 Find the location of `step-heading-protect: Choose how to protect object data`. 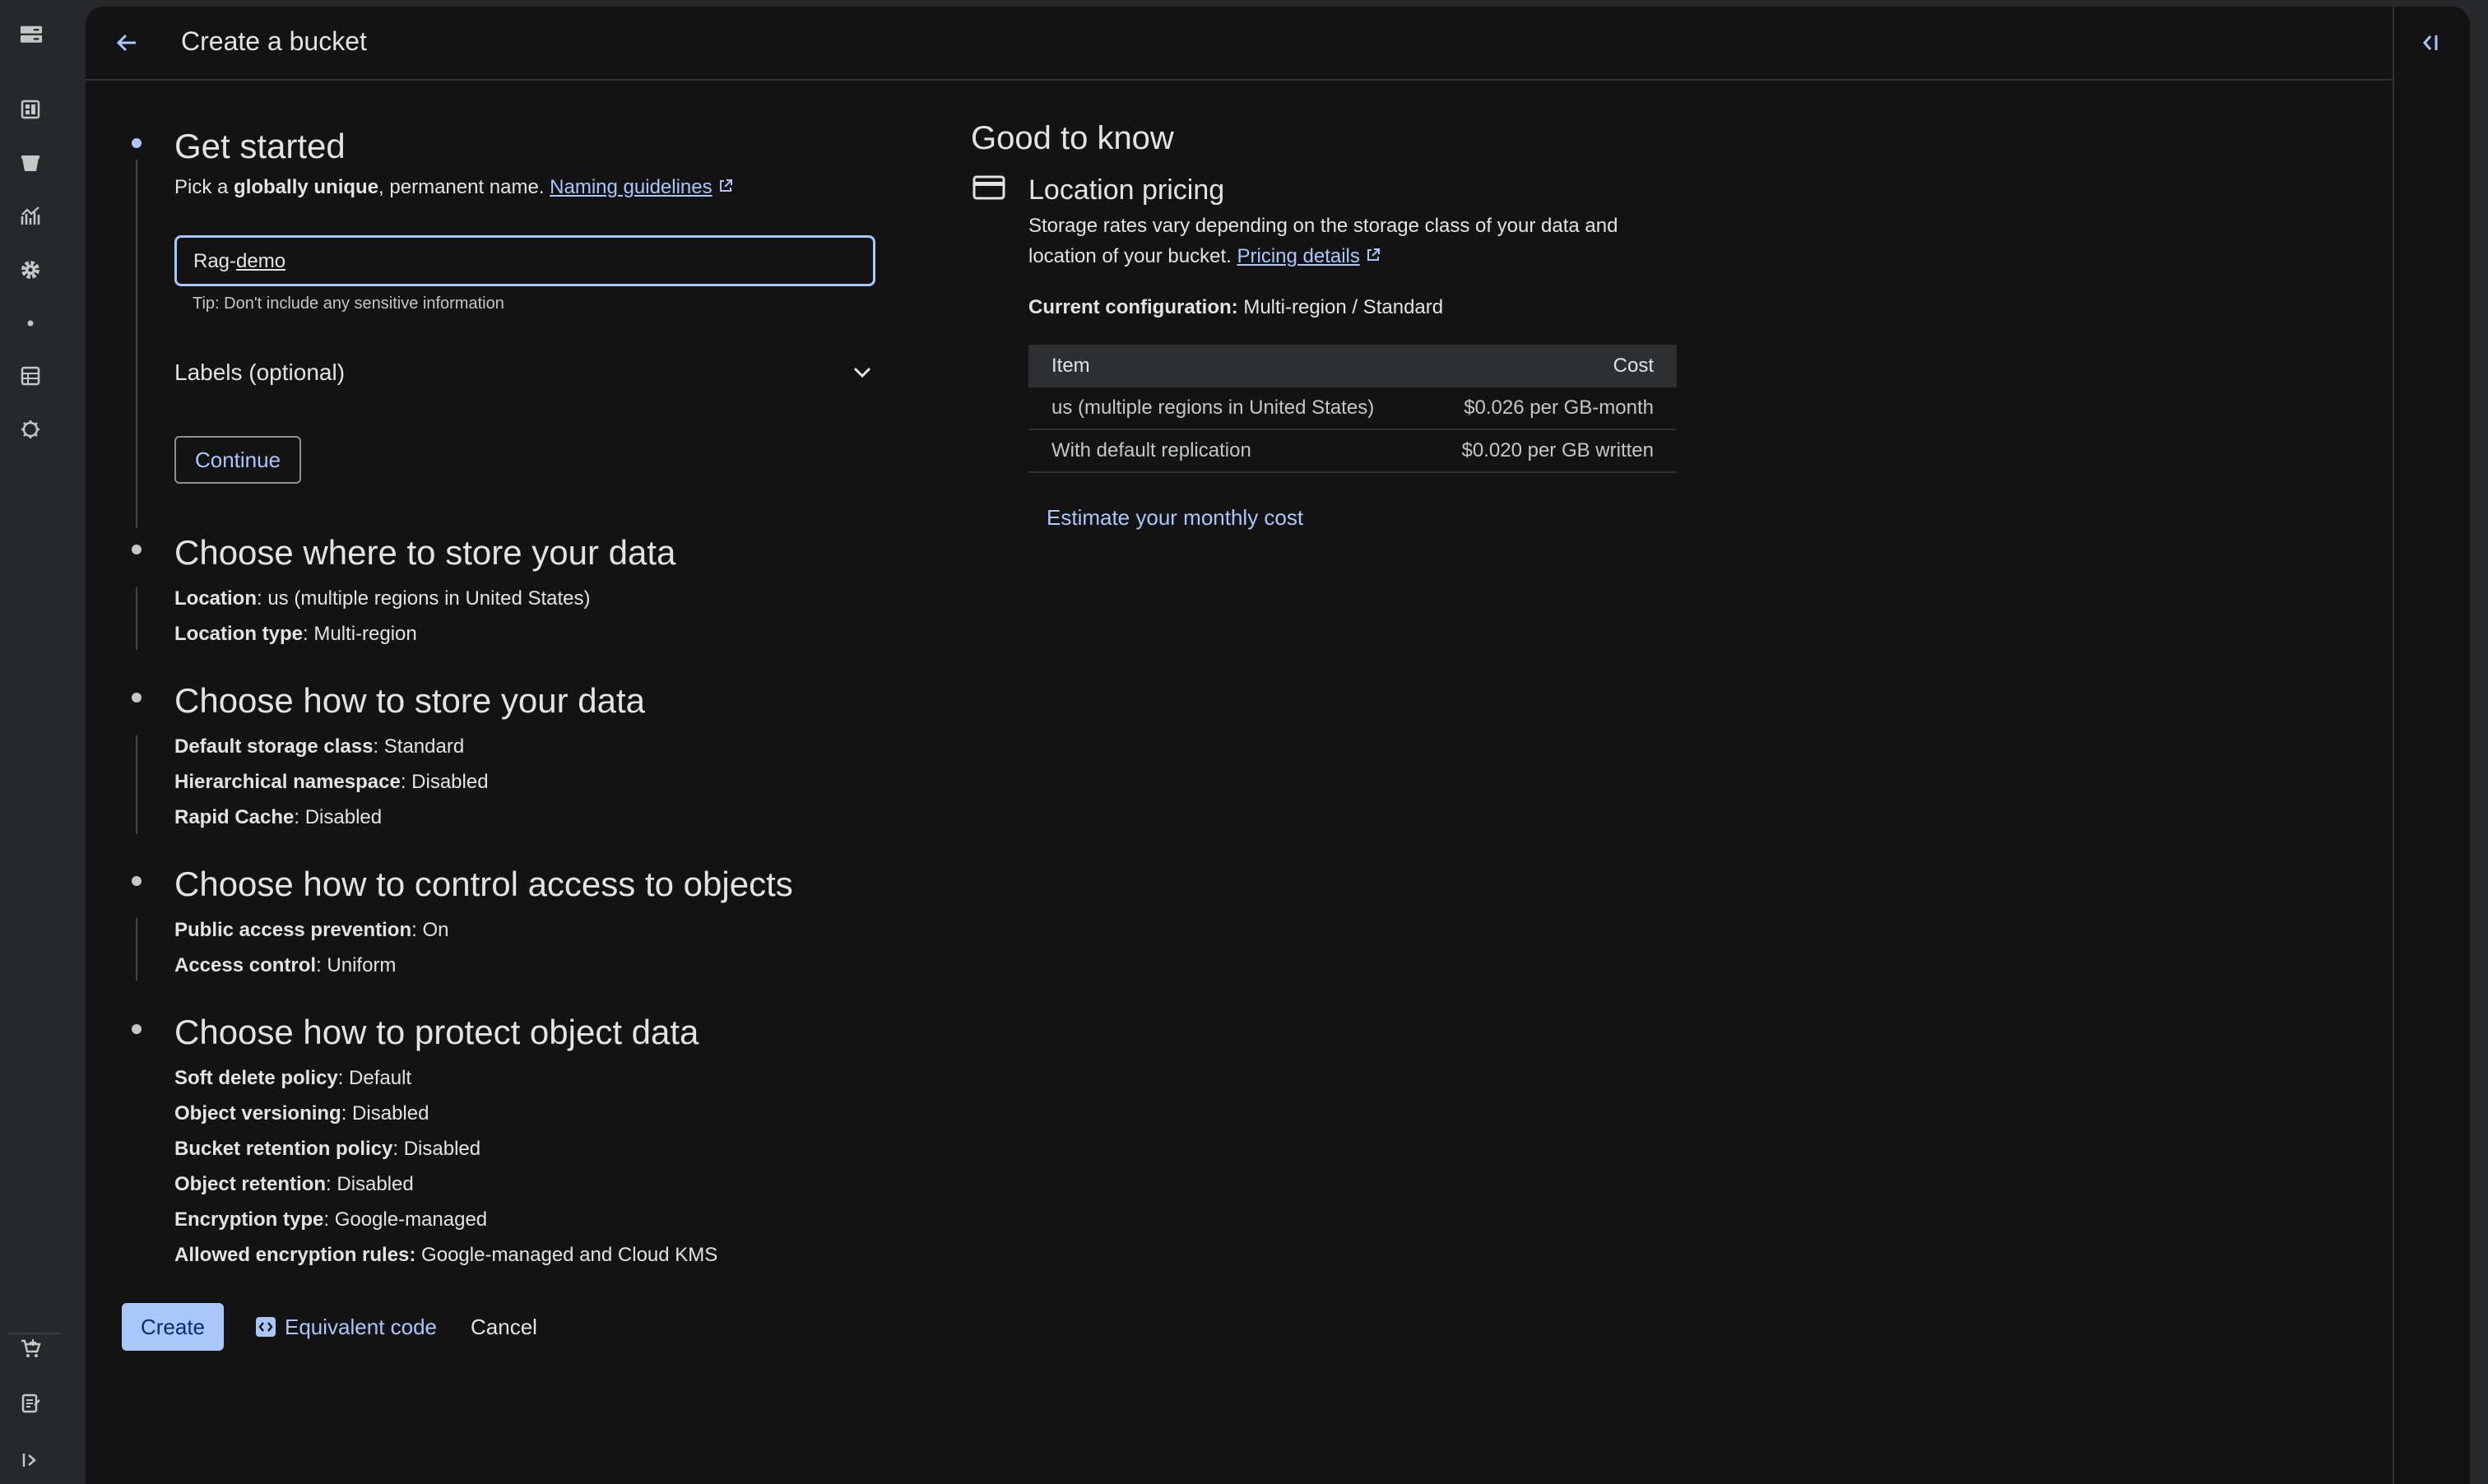

step-heading-protect: Choose how to protect object data is located at coordinates (437, 1032).